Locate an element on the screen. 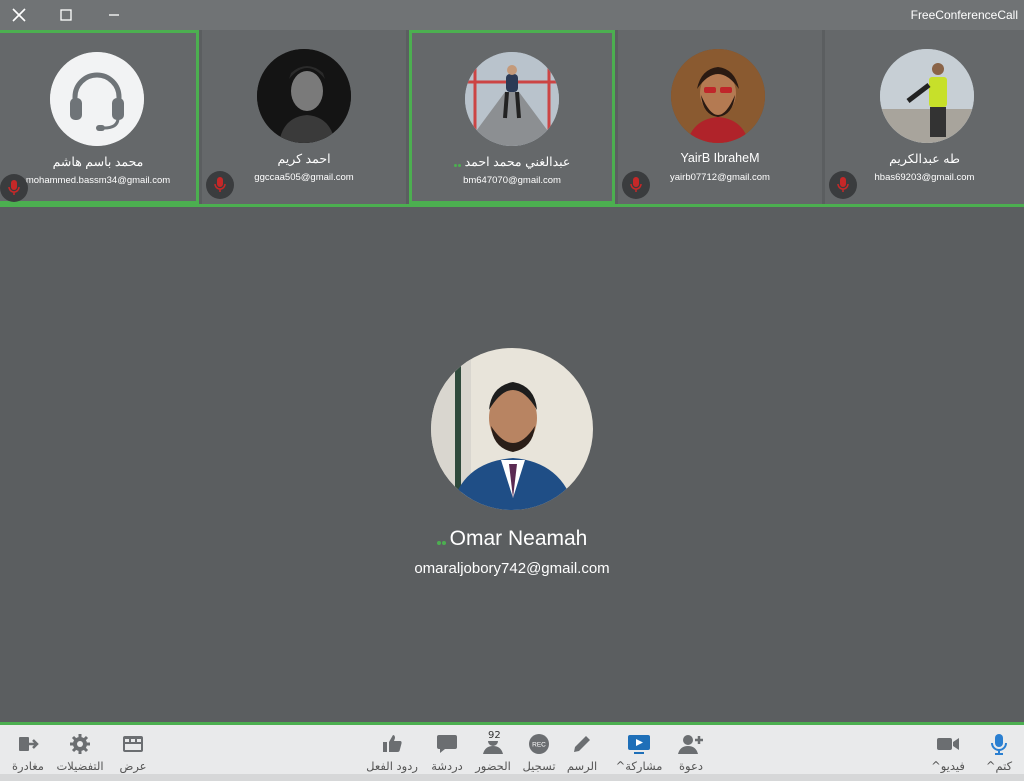 The height and width of the screenshot is (781, 1024). view-label: عرض is located at coordinates (133, 766).